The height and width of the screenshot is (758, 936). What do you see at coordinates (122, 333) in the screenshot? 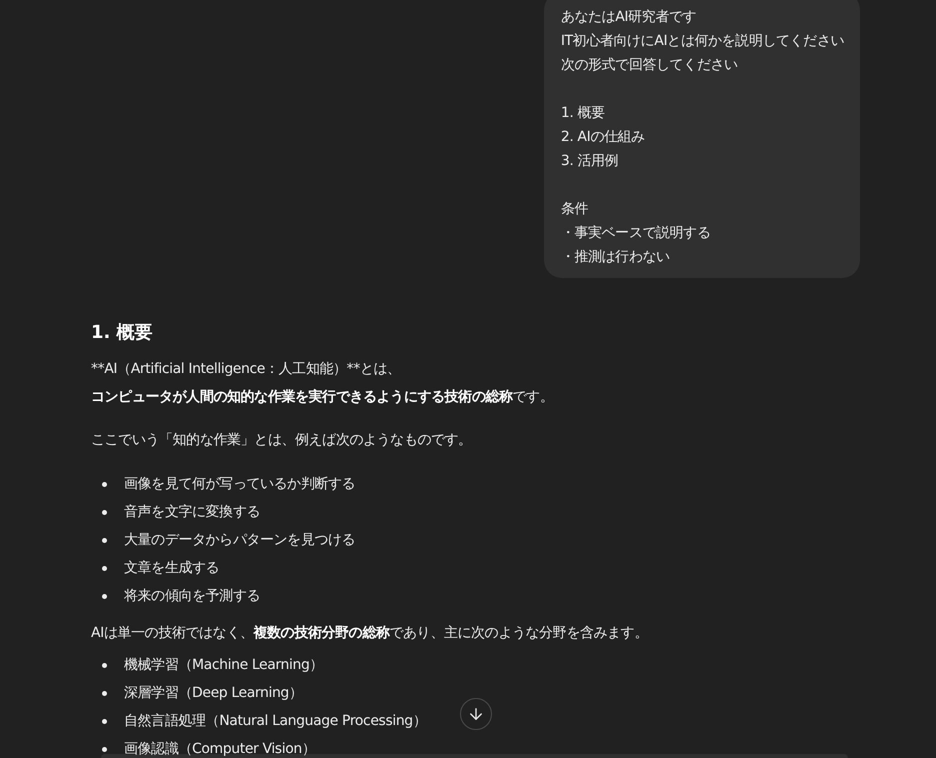
I see `section-heading: 1. 概要` at bounding box center [122, 333].